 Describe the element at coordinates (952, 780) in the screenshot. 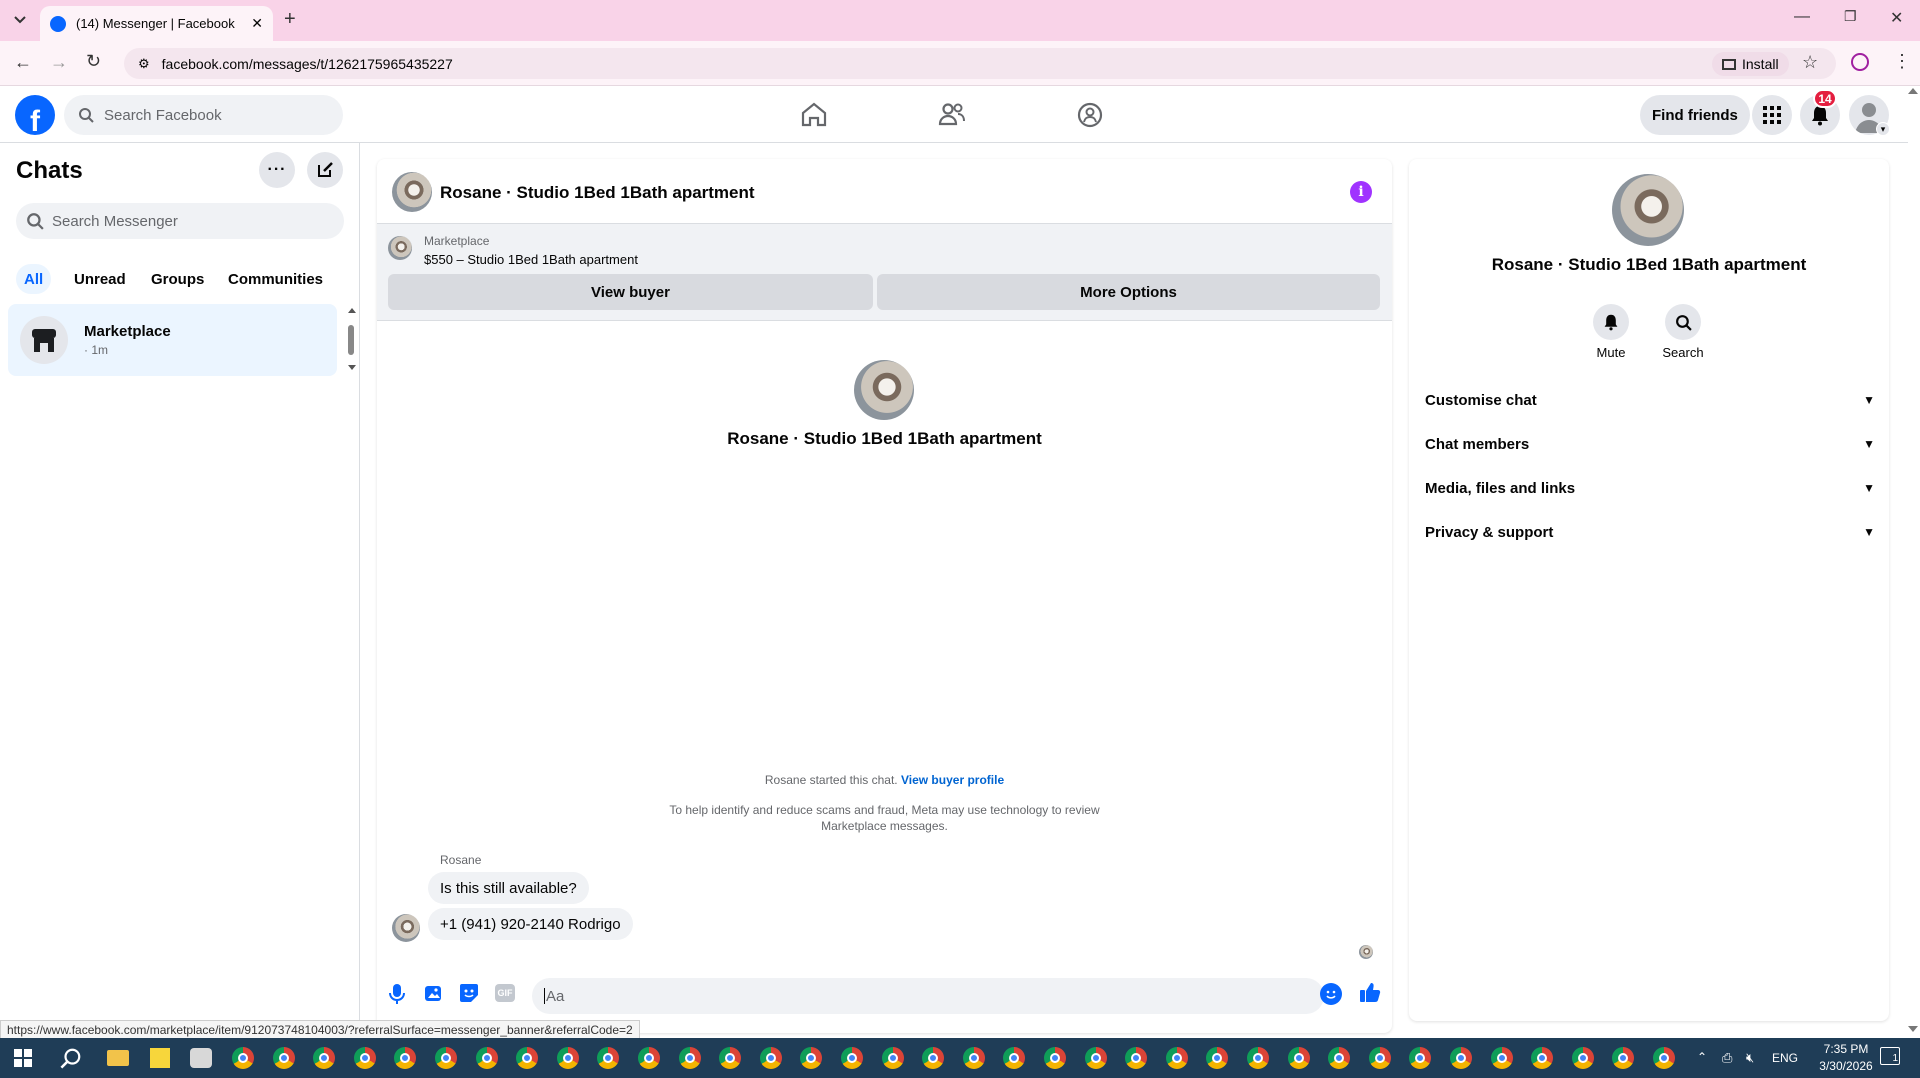

I see `view-buyer-profile-link: View buyer profile` at that location.